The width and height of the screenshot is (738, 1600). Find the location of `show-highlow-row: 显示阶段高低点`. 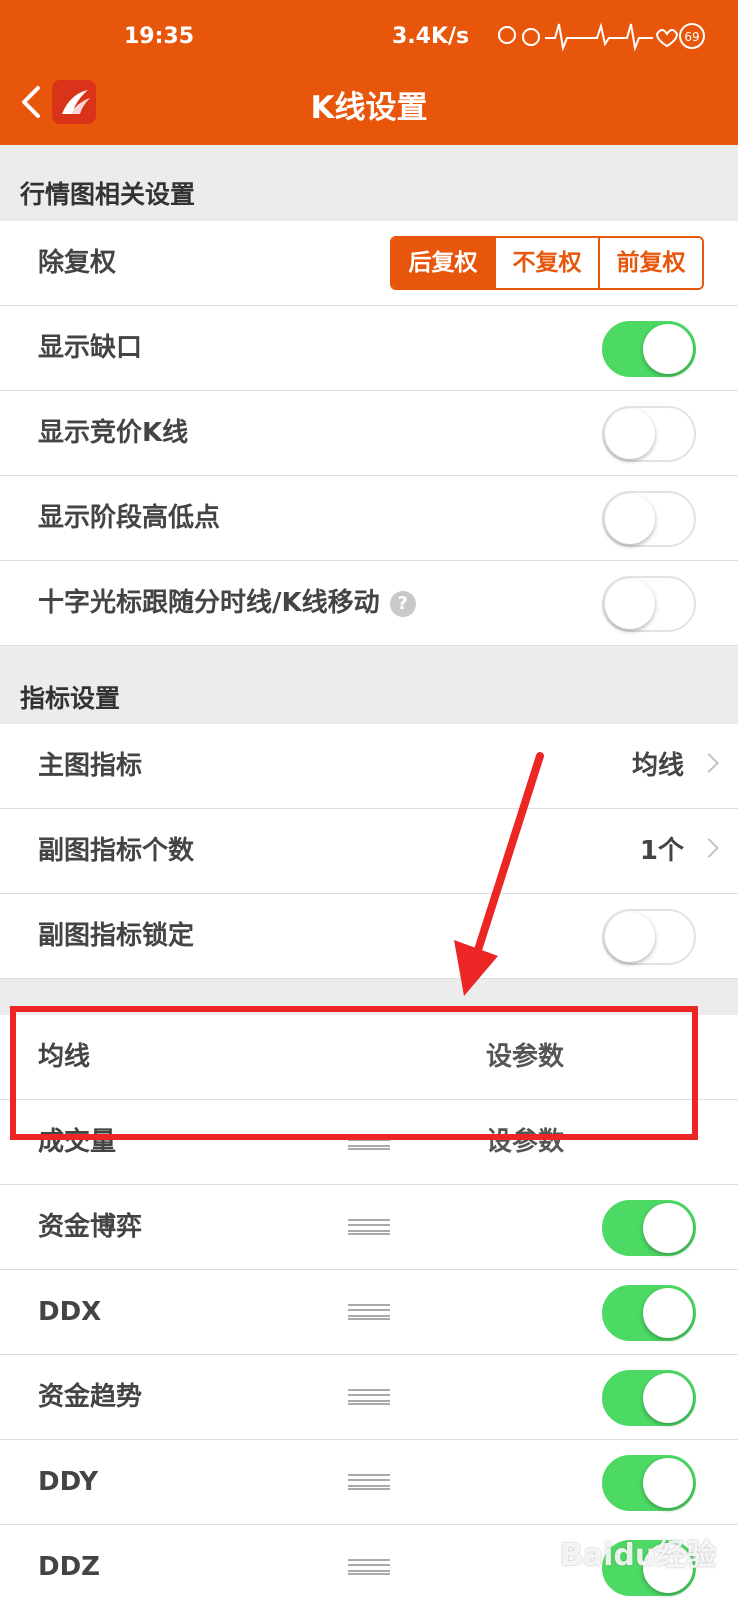

show-highlow-row: 显示阶段高低点 is located at coordinates (369, 518).